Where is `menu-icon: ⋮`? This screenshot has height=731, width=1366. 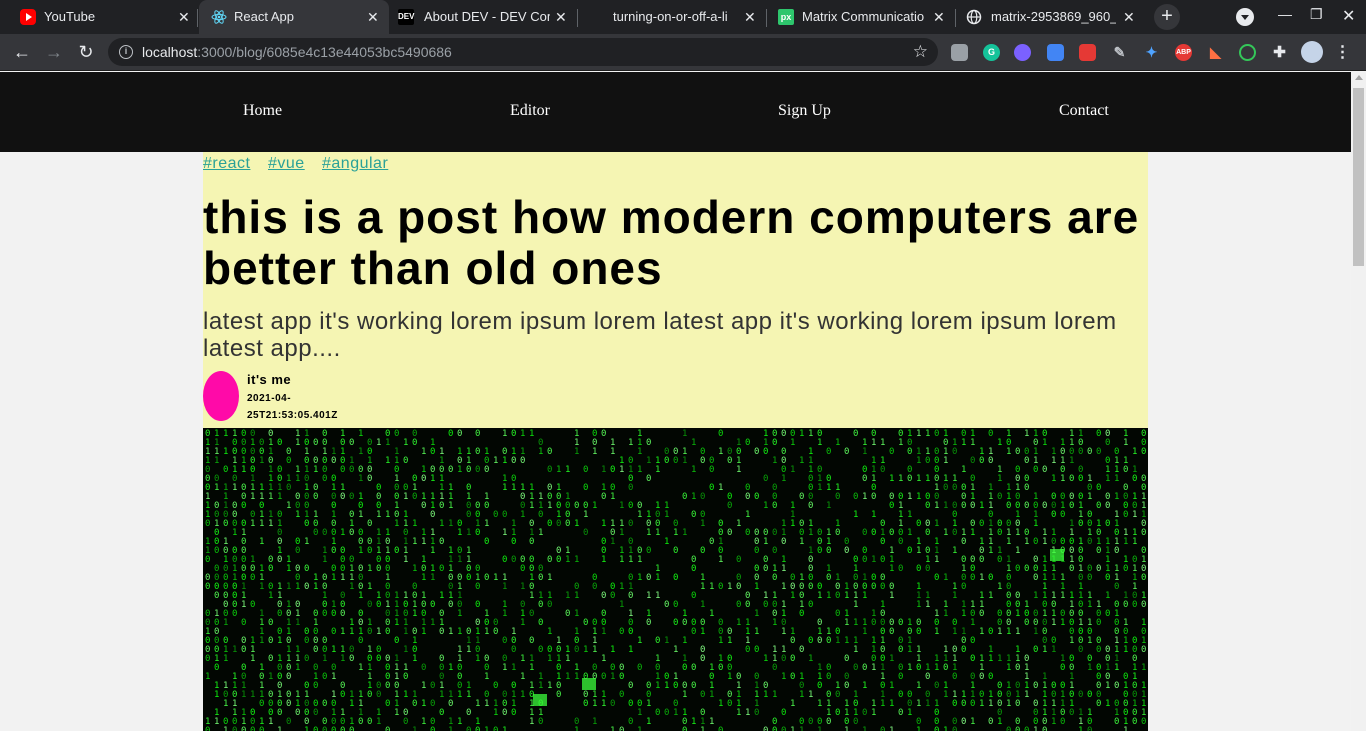
menu-icon: ⋮ is located at coordinates (1342, 52).